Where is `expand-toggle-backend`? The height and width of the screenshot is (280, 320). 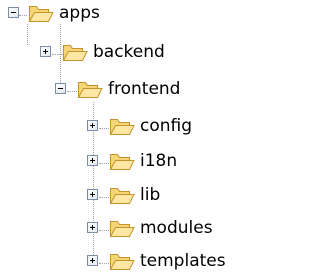
expand-toggle-backend is located at coordinates (45, 51).